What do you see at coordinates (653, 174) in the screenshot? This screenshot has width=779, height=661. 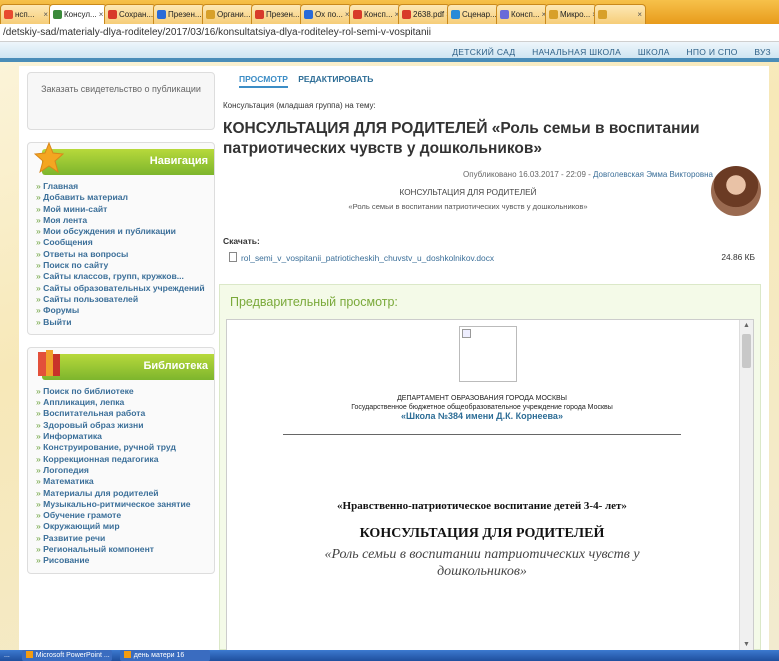 I see `author-link: Довголевская Эмма Викторовна` at bounding box center [653, 174].